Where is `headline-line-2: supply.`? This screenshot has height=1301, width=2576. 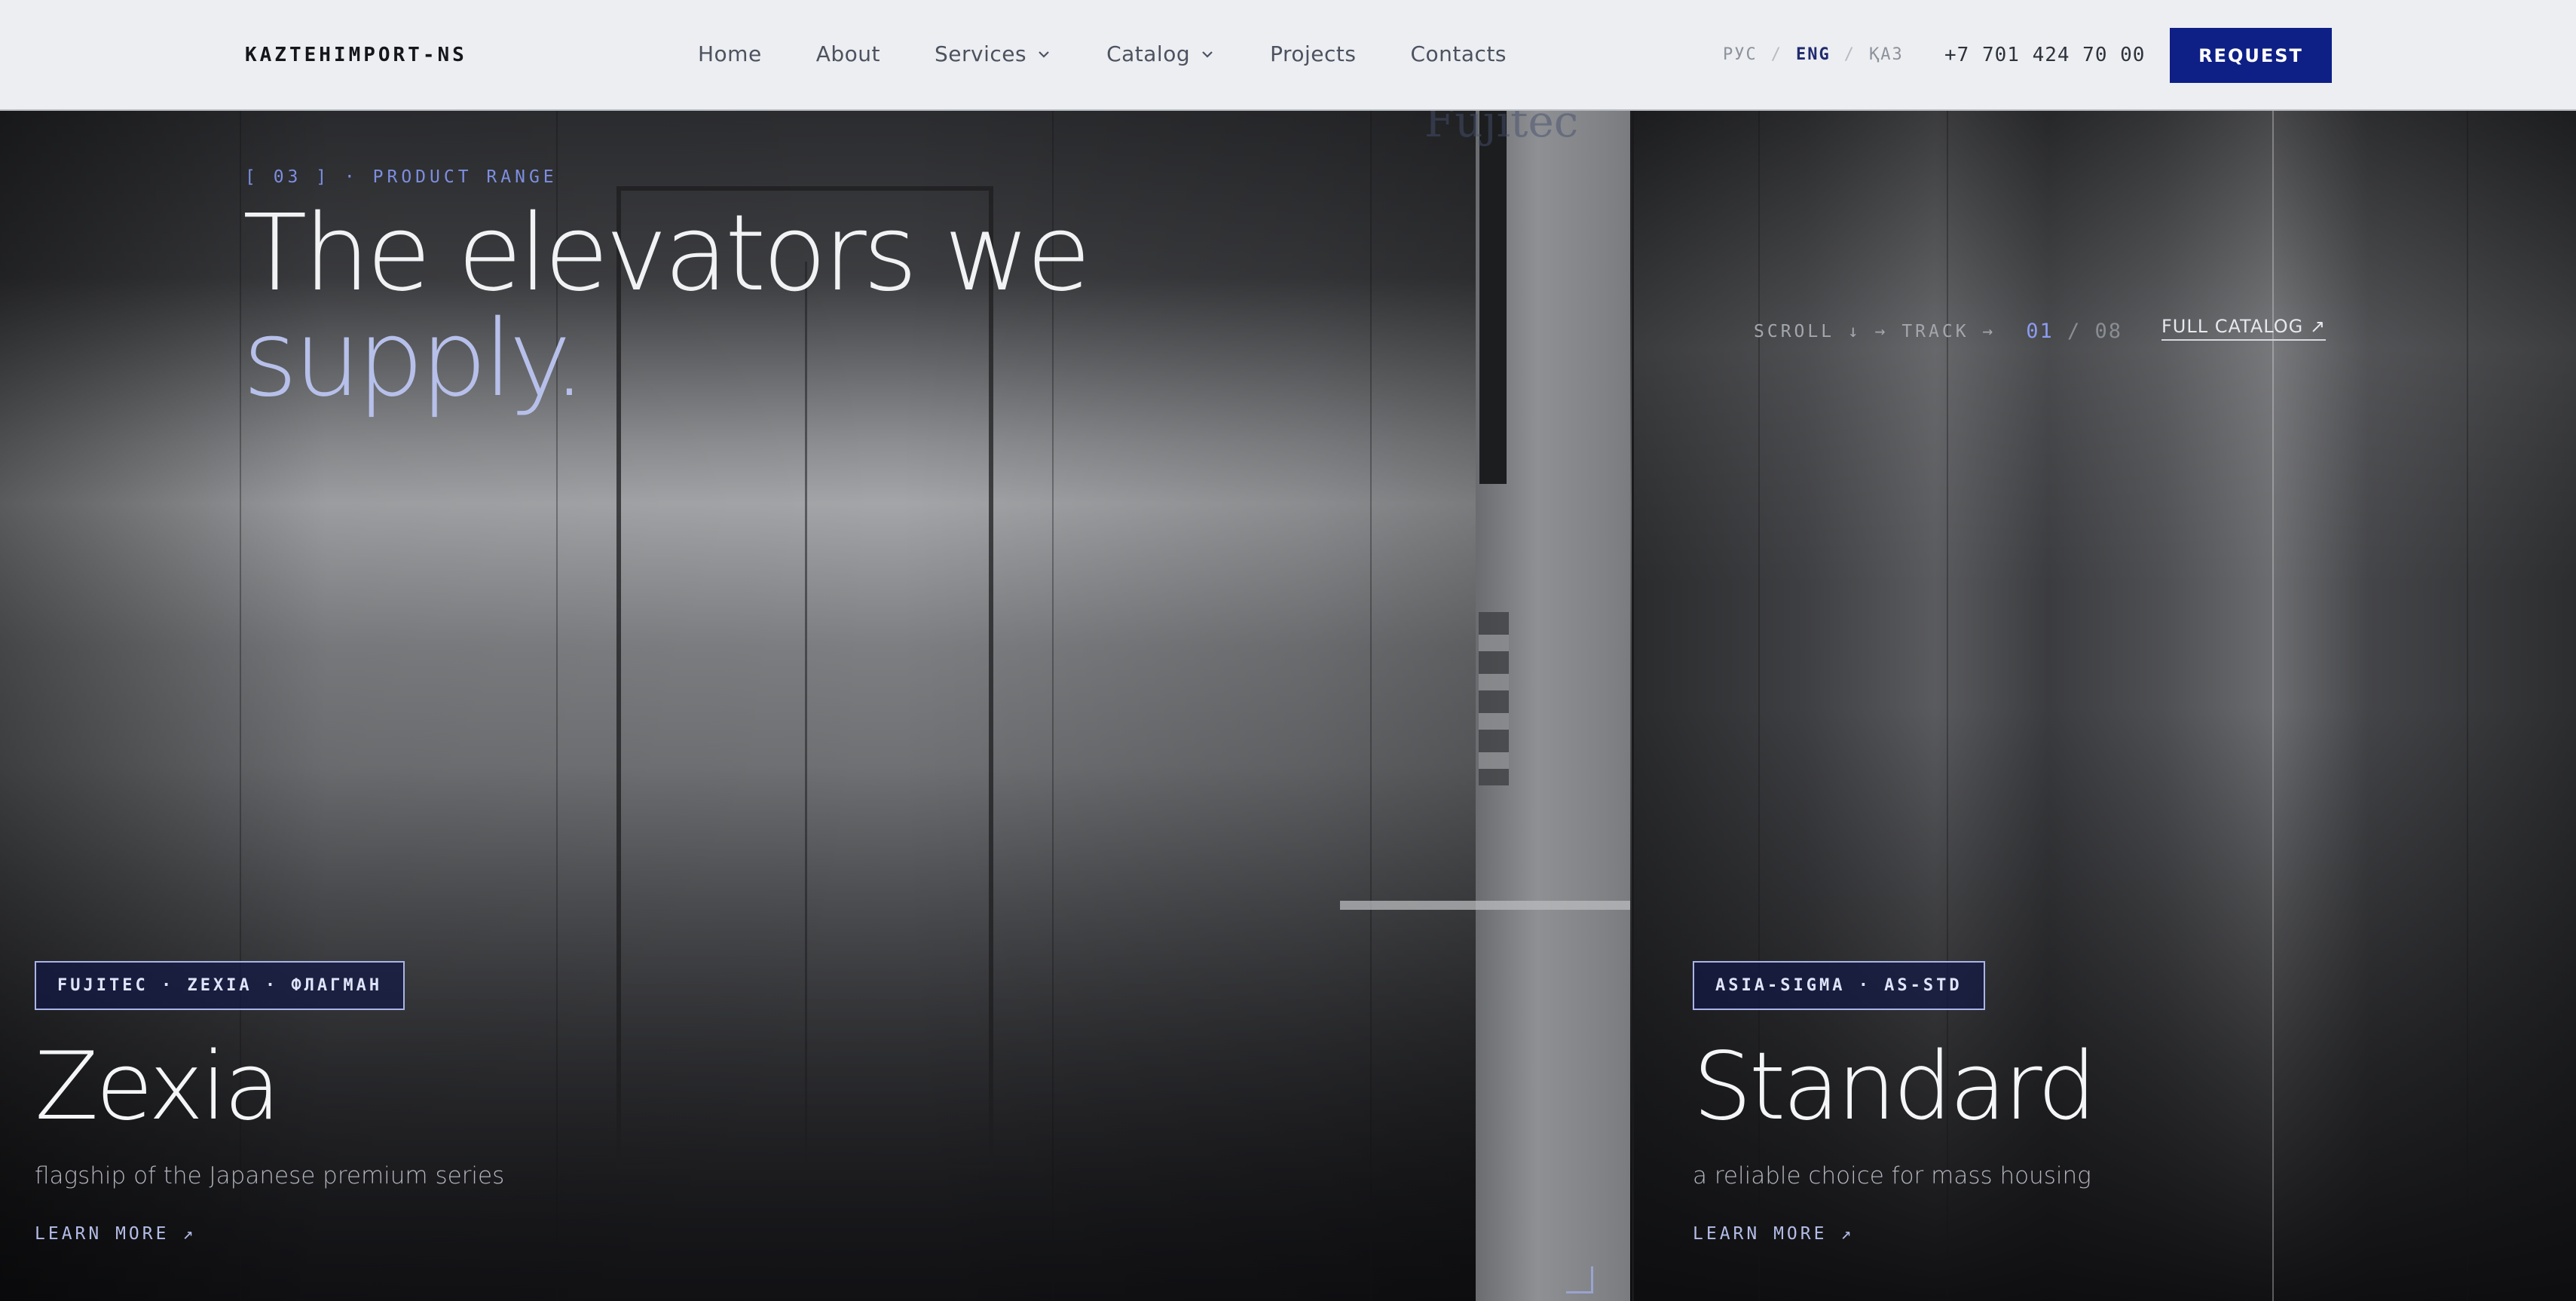
headline-line-2: supply. is located at coordinates (415, 359).